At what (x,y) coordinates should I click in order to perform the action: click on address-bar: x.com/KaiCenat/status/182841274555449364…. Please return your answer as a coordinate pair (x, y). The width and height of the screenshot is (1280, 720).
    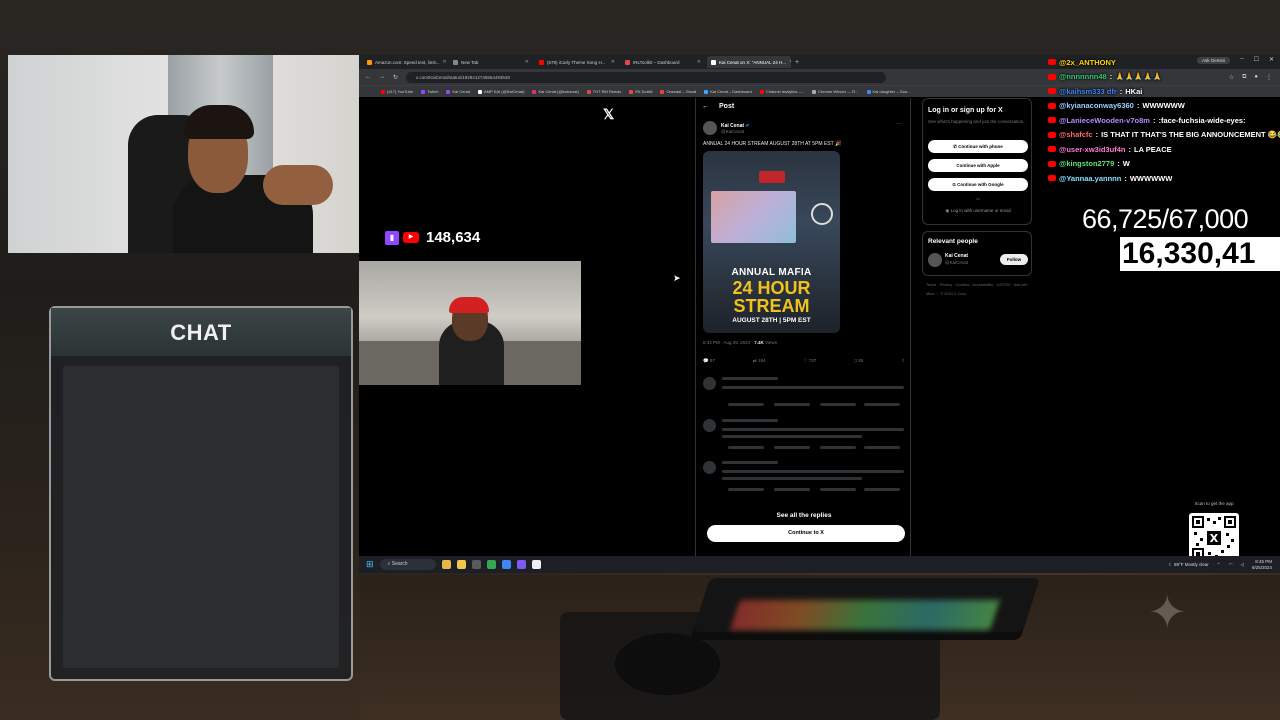
    Looking at the image, I should click on (646, 77).